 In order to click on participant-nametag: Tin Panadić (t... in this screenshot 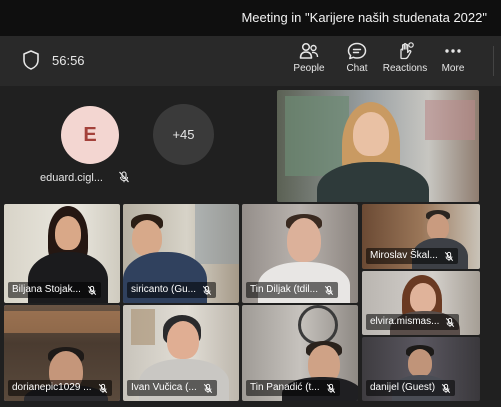, I will do `click(293, 388)`.